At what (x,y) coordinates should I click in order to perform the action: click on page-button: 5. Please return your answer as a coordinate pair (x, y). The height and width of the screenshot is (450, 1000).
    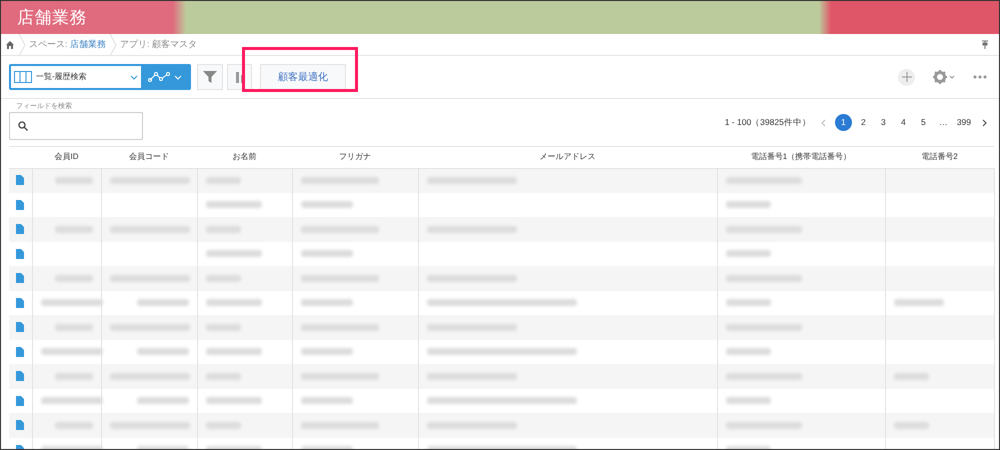
    Looking at the image, I should click on (923, 122).